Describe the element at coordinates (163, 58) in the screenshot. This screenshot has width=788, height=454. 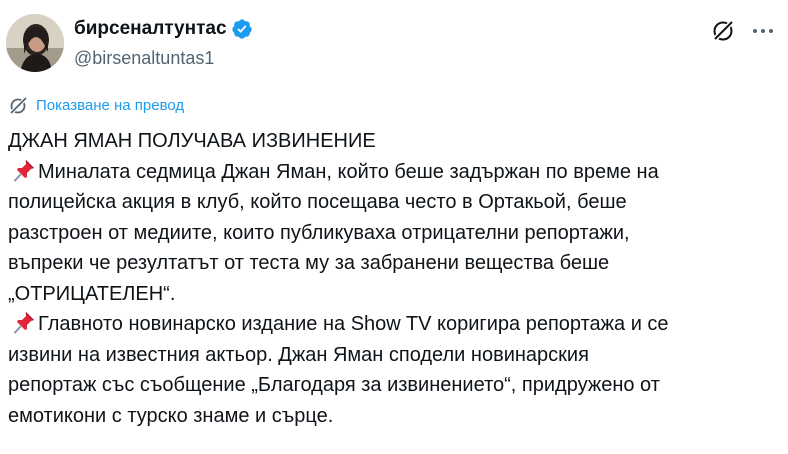
I see `author-handle: @birsenaltuntas1` at that location.